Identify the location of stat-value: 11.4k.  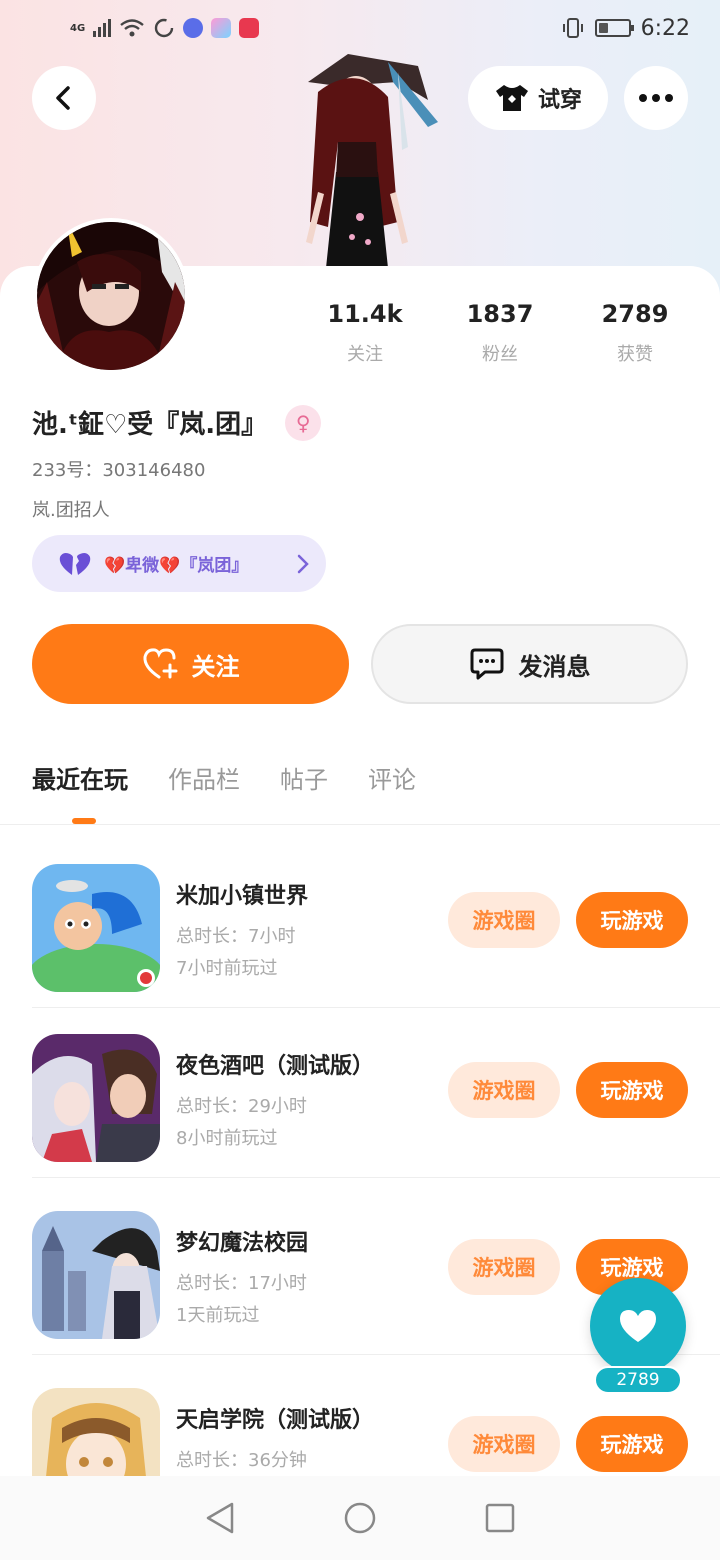
(365, 314).